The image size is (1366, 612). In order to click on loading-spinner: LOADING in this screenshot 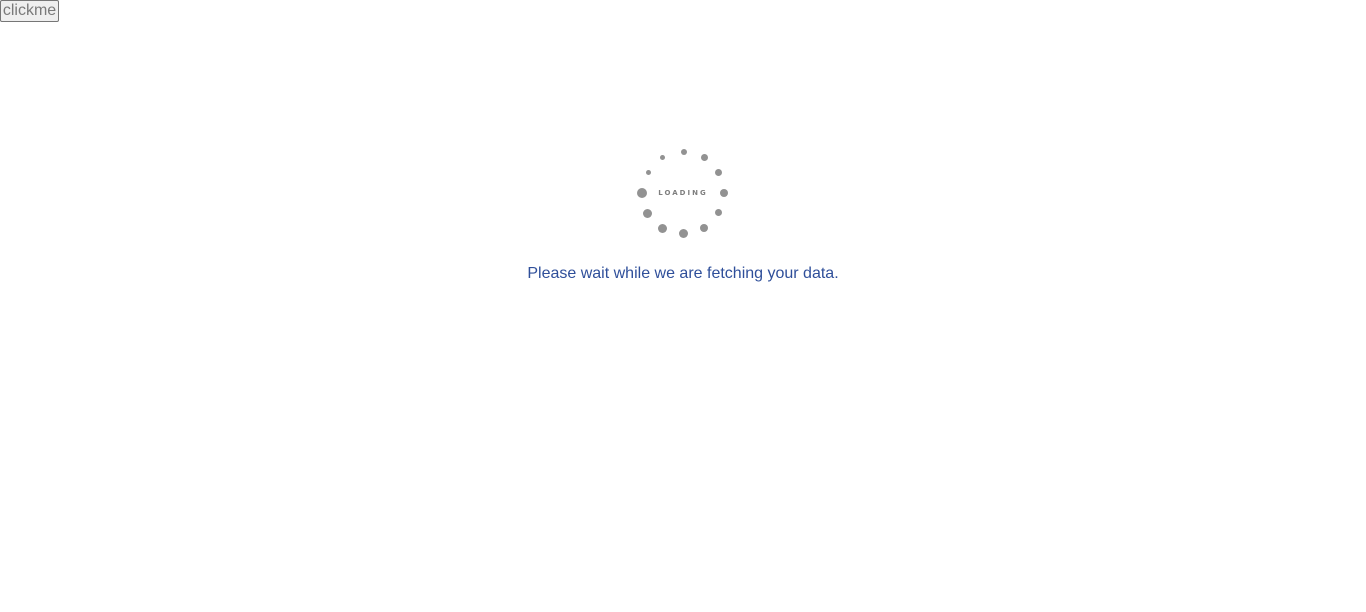, I will do `click(683, 193)`.